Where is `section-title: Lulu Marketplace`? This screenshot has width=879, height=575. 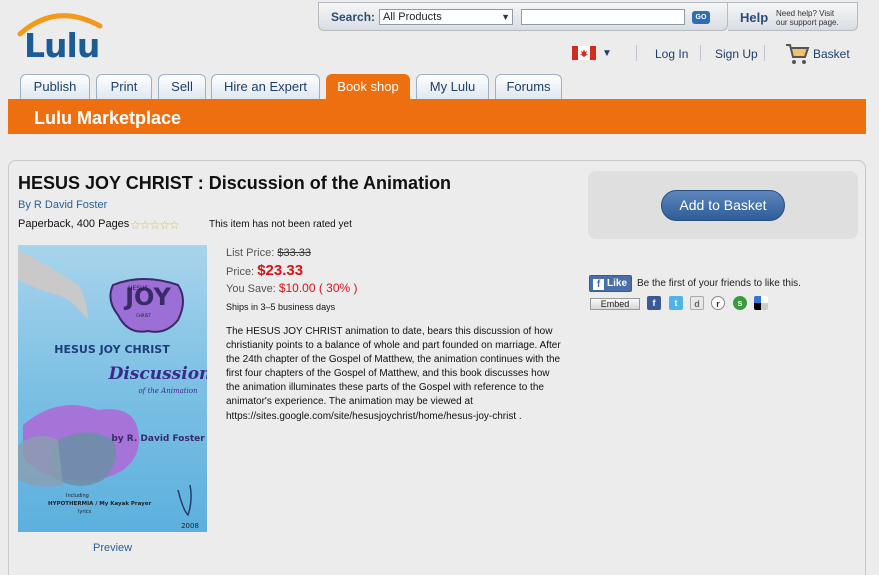
section-title: Lulu Marketplace is located at coordinates (108, 118).